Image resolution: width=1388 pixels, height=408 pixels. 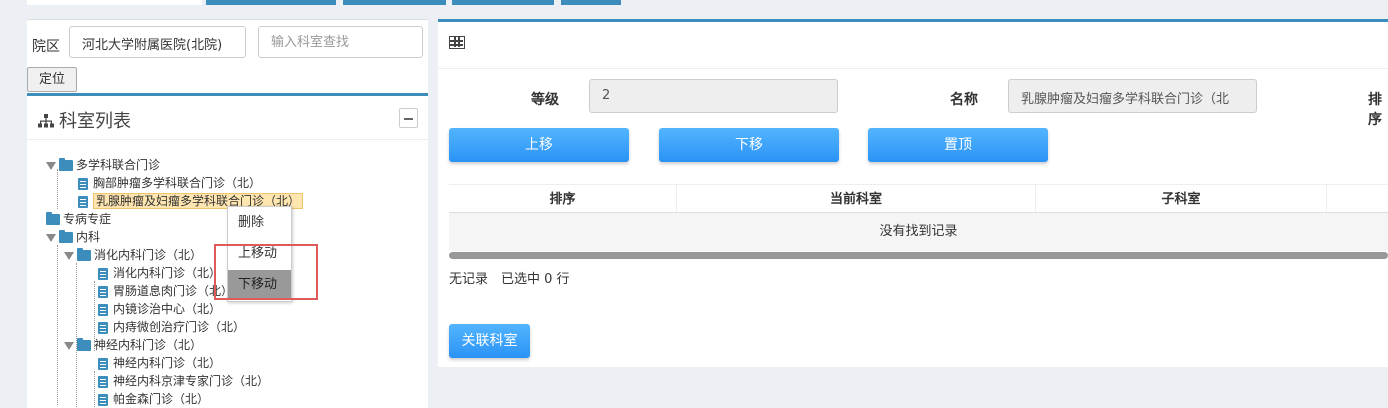 What do you see at coordinates (103, 165) in the screenshot?
I see `tree-node: 多学科联合门诊` at bounding box center [103, 165].